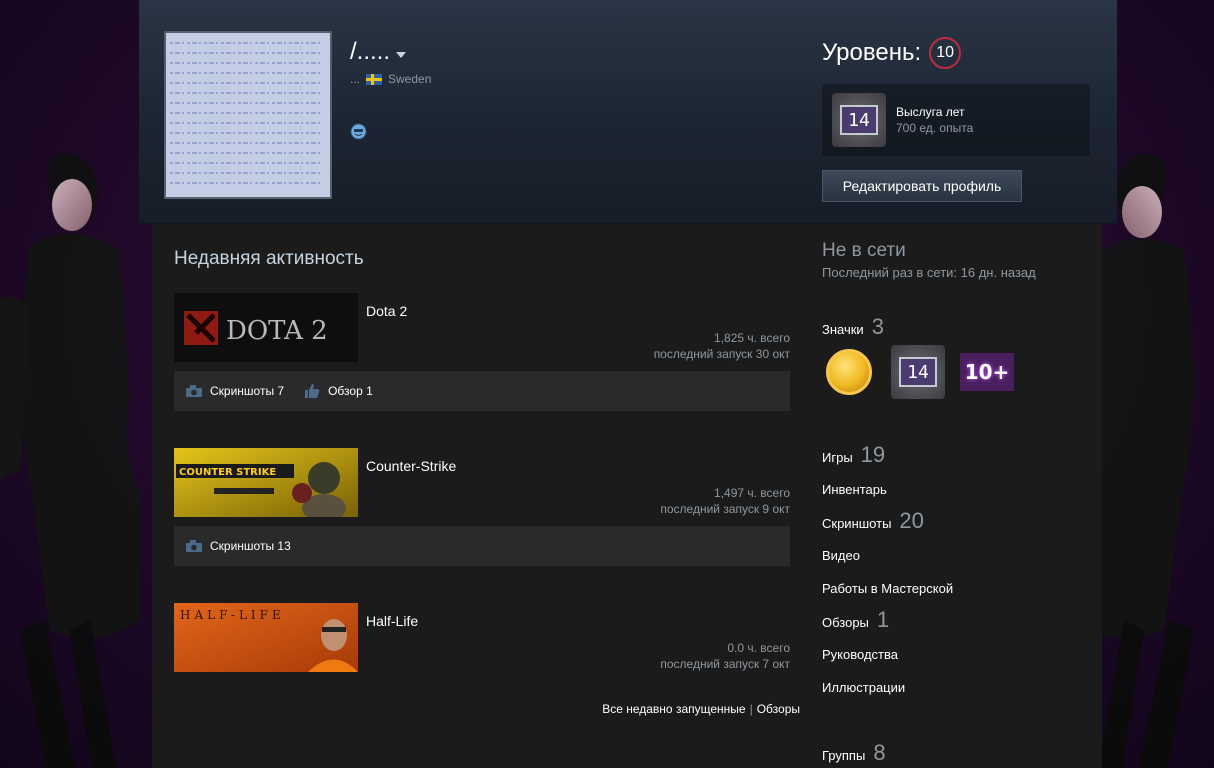 The width and height of the screenshot is (1214, 768). I want to click on online-status: Не в сети, so click(864, 250).